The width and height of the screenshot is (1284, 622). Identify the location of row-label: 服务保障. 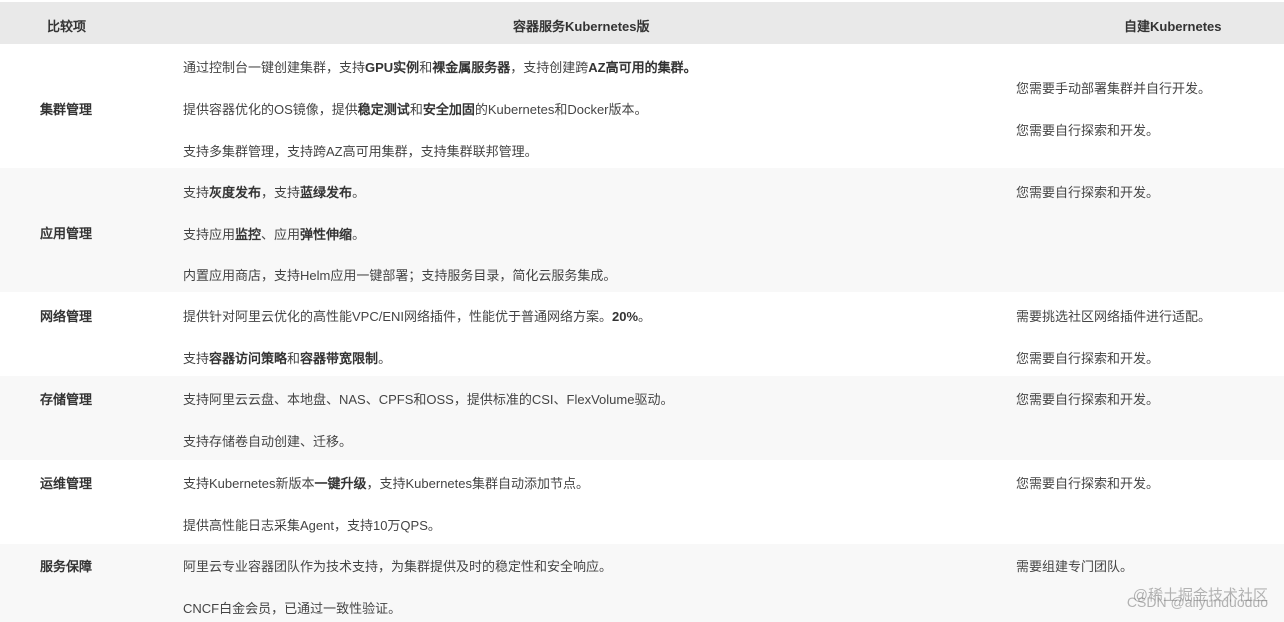
(66, 566).